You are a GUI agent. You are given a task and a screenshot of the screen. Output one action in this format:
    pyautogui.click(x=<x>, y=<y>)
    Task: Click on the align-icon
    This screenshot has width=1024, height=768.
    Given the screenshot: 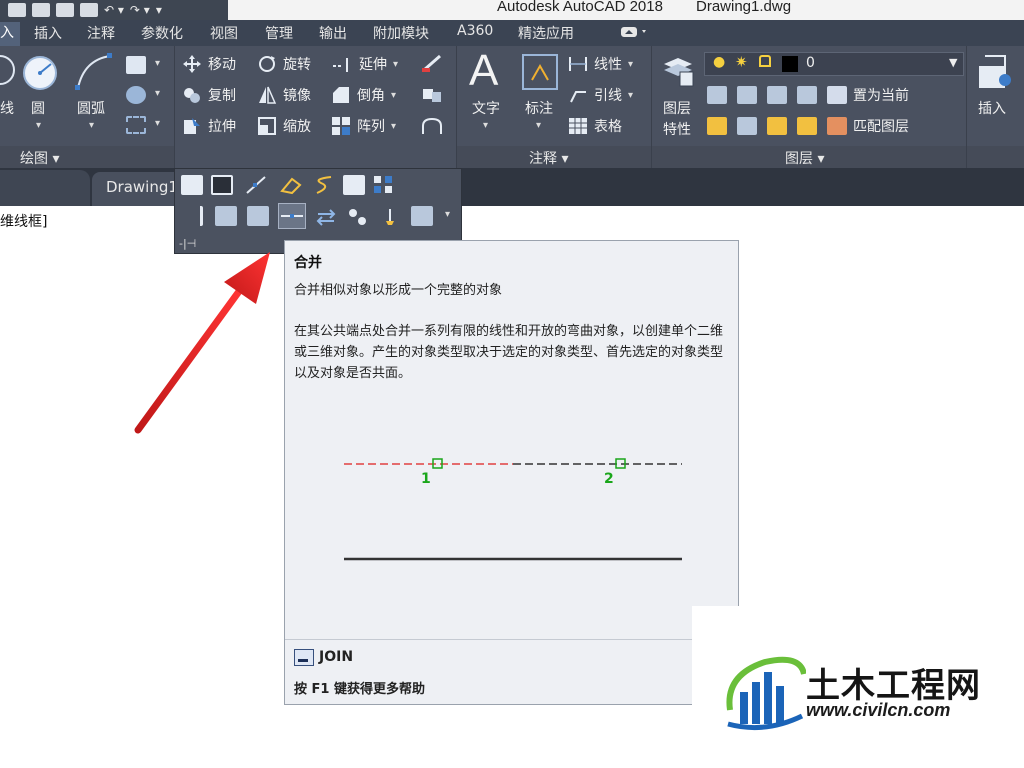 What is the action you would take?
    pyautogui.click(x=358, y=217)
    